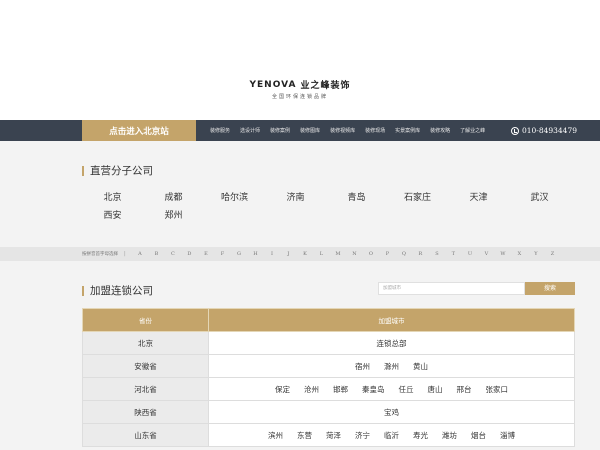 The image size is (600, 450). Describe the element at coordinates (311, 389) in the screenshot. I see `franchise-city-link: 沧州` at that location.